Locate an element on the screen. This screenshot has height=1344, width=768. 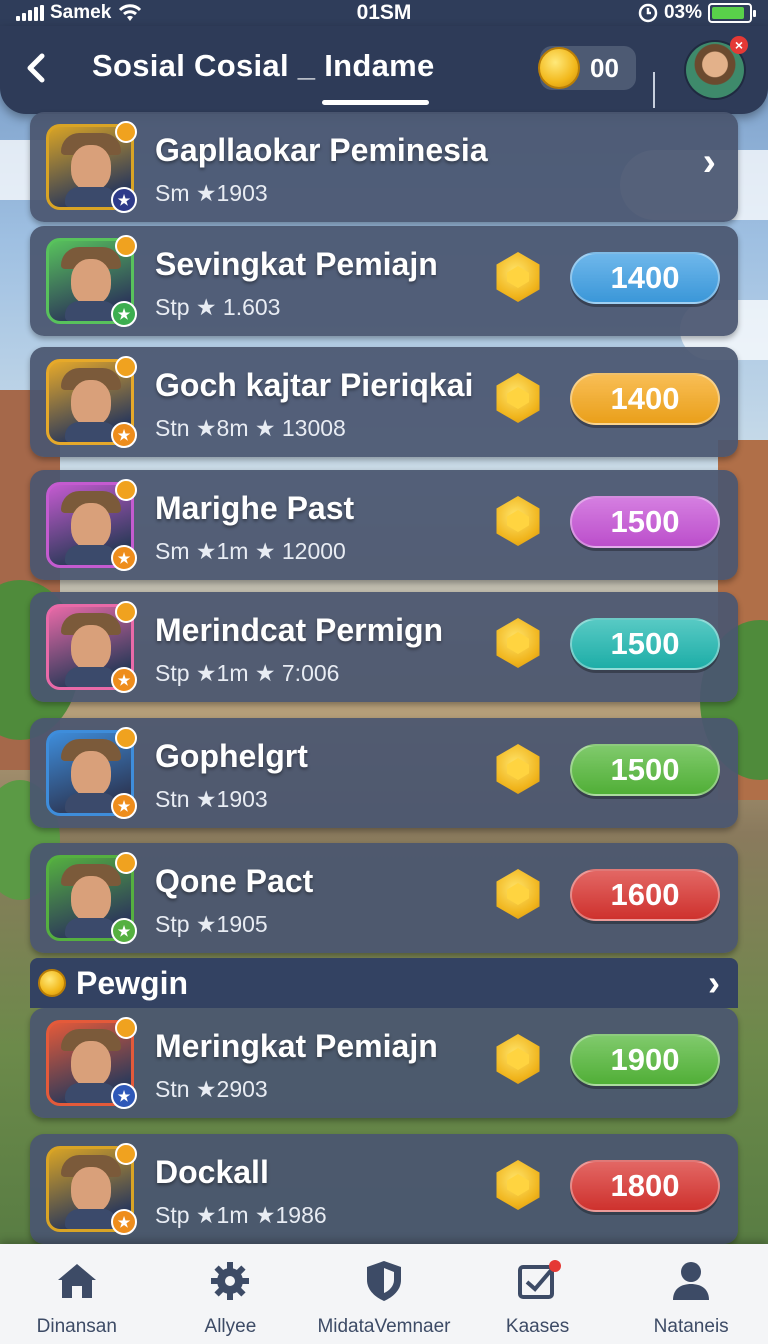
nav-item-profile: Nataneis is located at coordinates (691, 1294).